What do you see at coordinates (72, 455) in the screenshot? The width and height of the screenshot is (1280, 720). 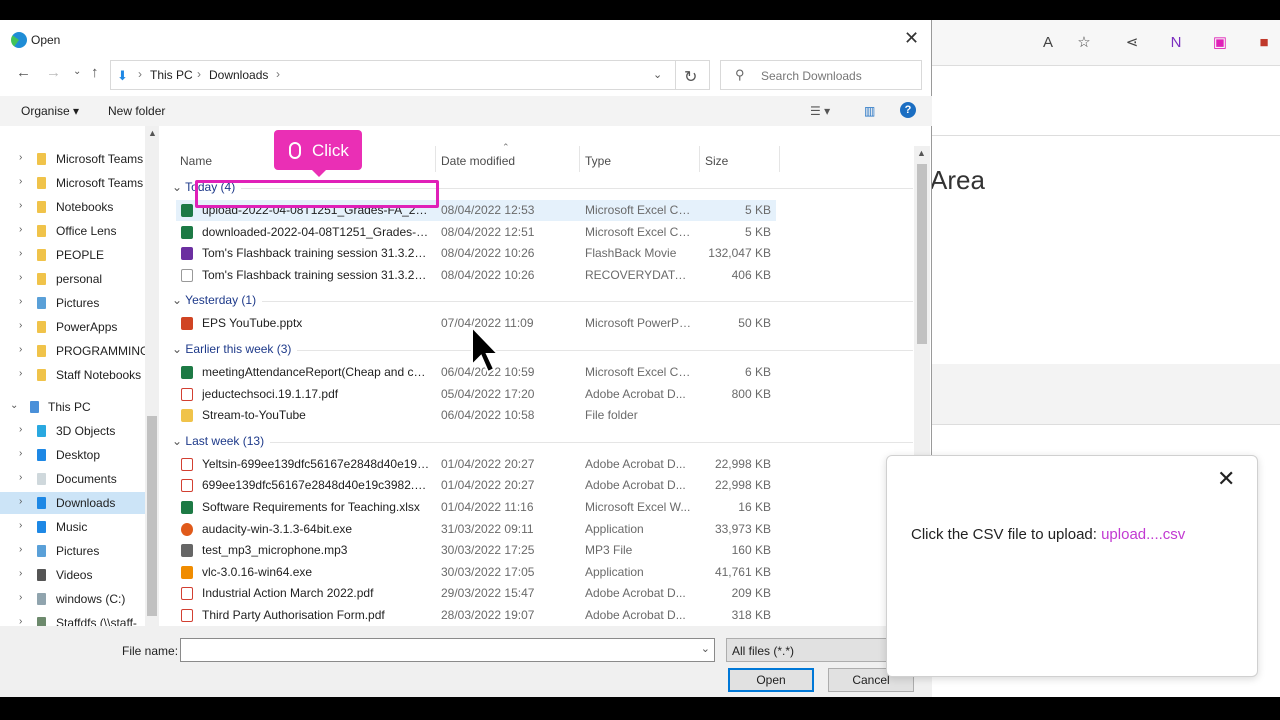 I see `nav-item: › Desktop` at bounding box center [72, 455].